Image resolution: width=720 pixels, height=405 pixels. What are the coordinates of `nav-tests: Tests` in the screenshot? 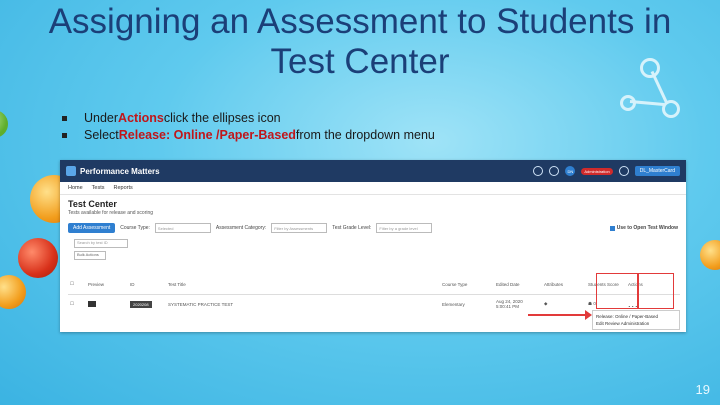 It's located at (98, 188).